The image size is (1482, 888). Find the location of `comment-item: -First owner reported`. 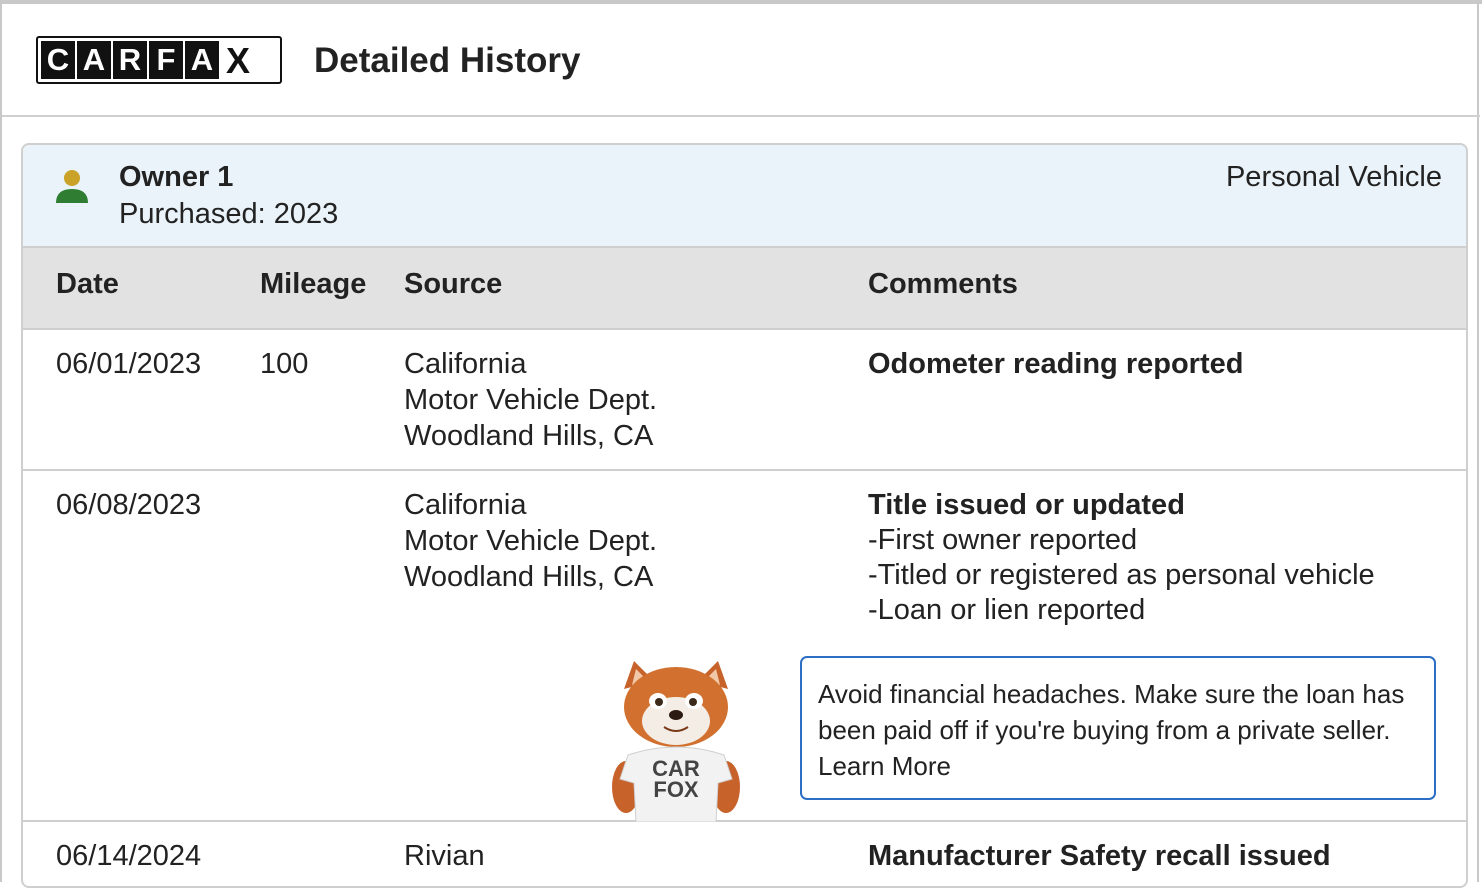

comment-item: -First owner reported is located at coordinates (1003, 540).